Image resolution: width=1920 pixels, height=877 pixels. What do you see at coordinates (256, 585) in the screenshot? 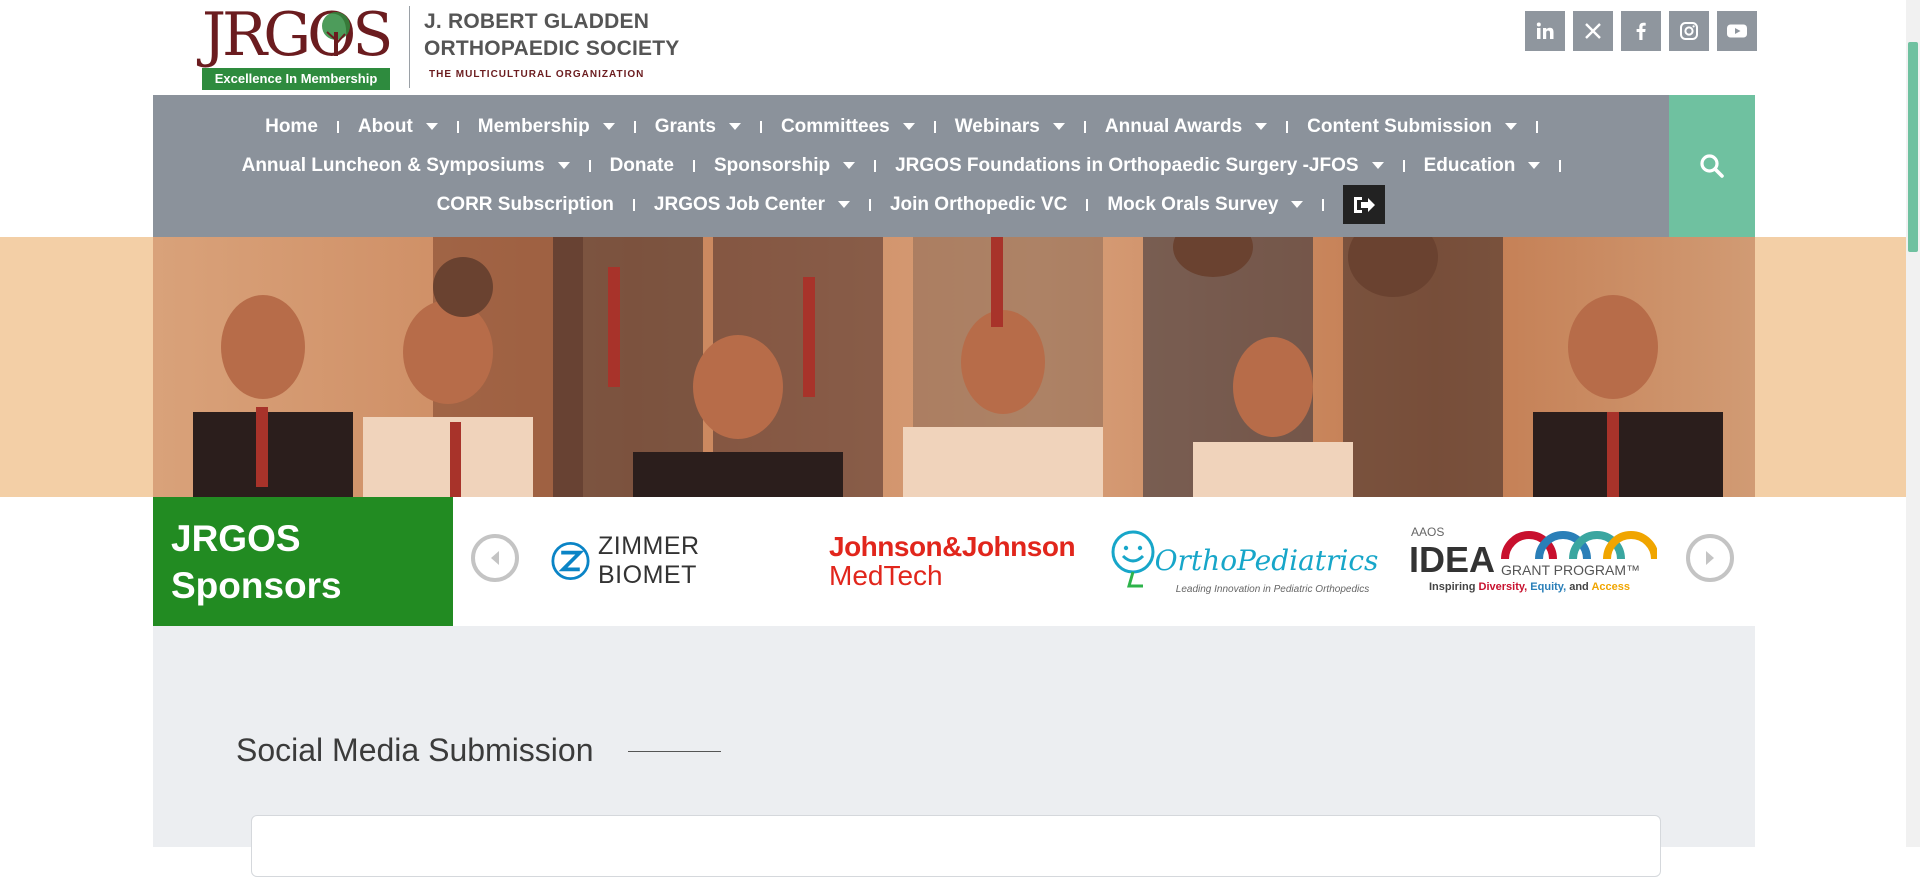
I see `sponsors-heading-line2: Sponsors` at bounding box center [256, 585].